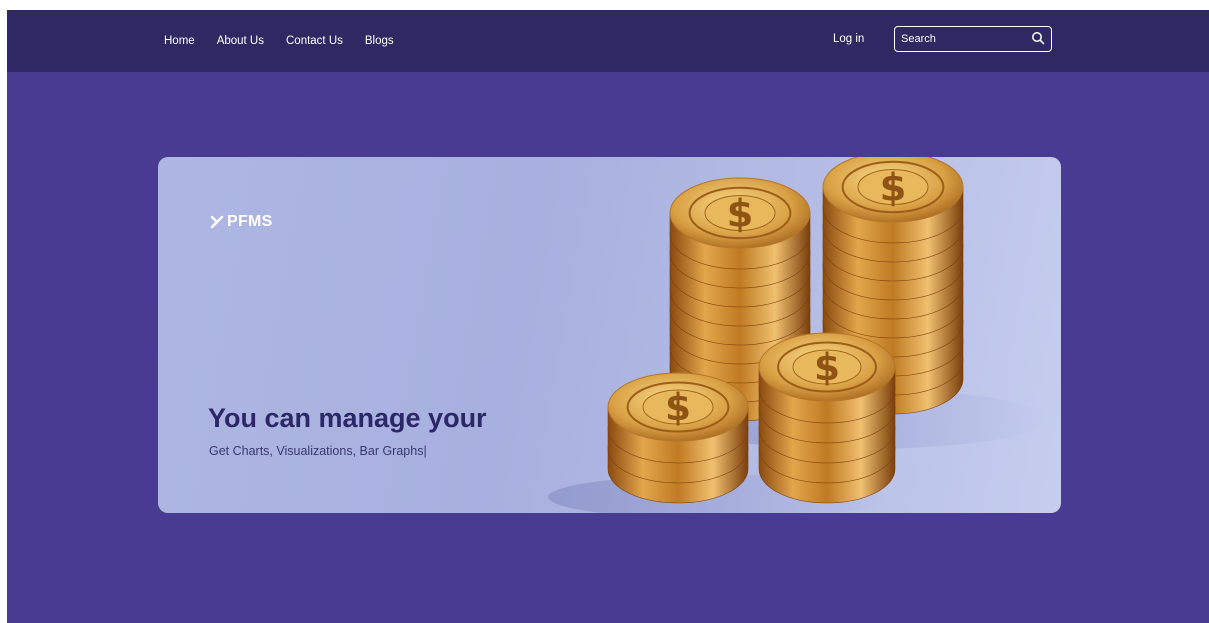  What do you see at coordinates (318, 451) in the screenshot?
I see `hero-subline: Get Charts, Visualizations, Bar Graphs|` at bounding box center [318, 451].